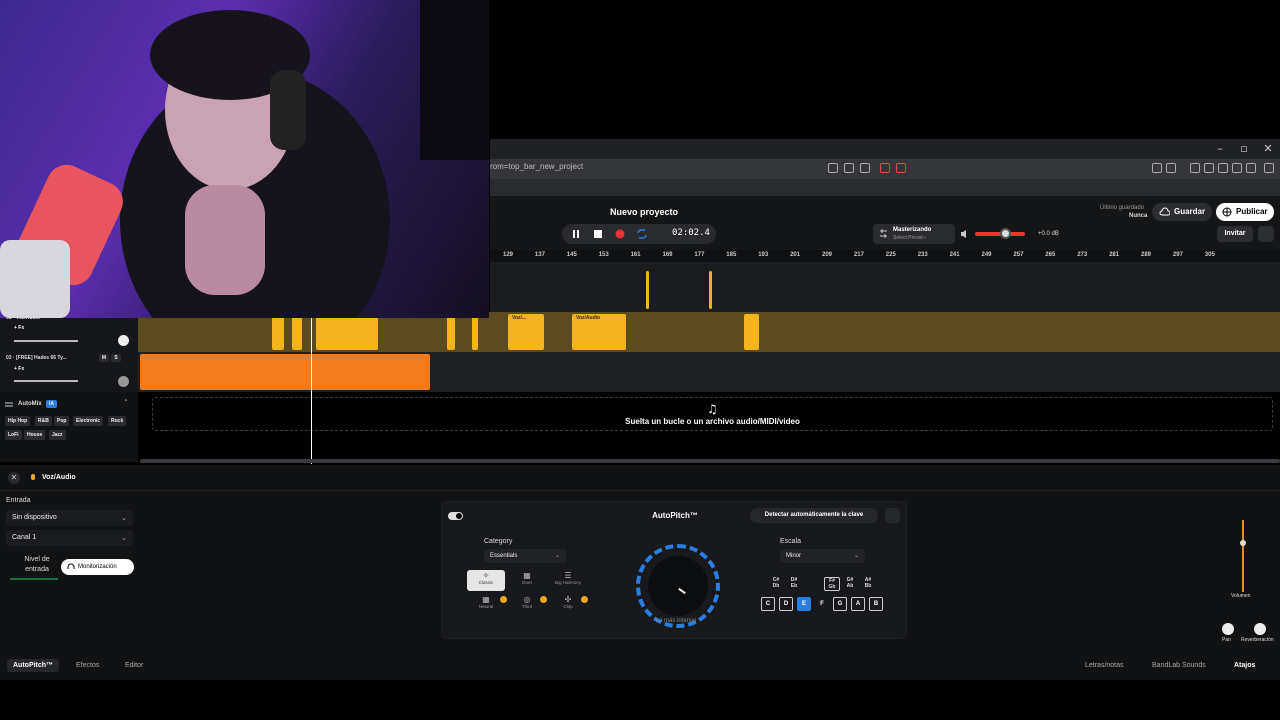  What do you see at coordinates (568, 580) in the screenshot?
I see `preset-big-harmony: ☰ Big Harmony` at bounding box center [568, 580].